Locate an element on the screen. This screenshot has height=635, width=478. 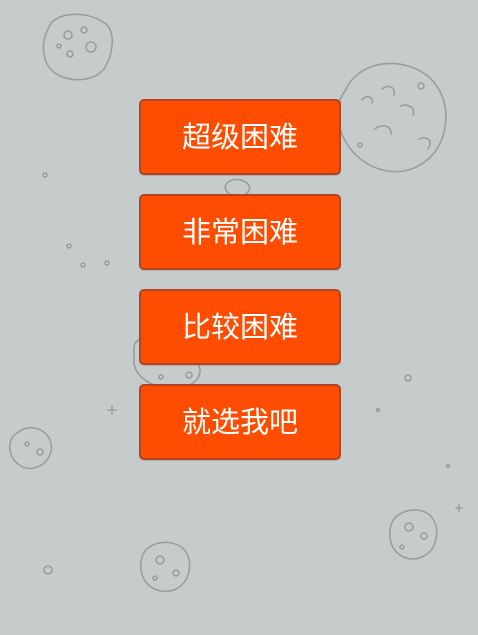
choose-me-button: 就选我吧 is located at coordinates (240, 422).